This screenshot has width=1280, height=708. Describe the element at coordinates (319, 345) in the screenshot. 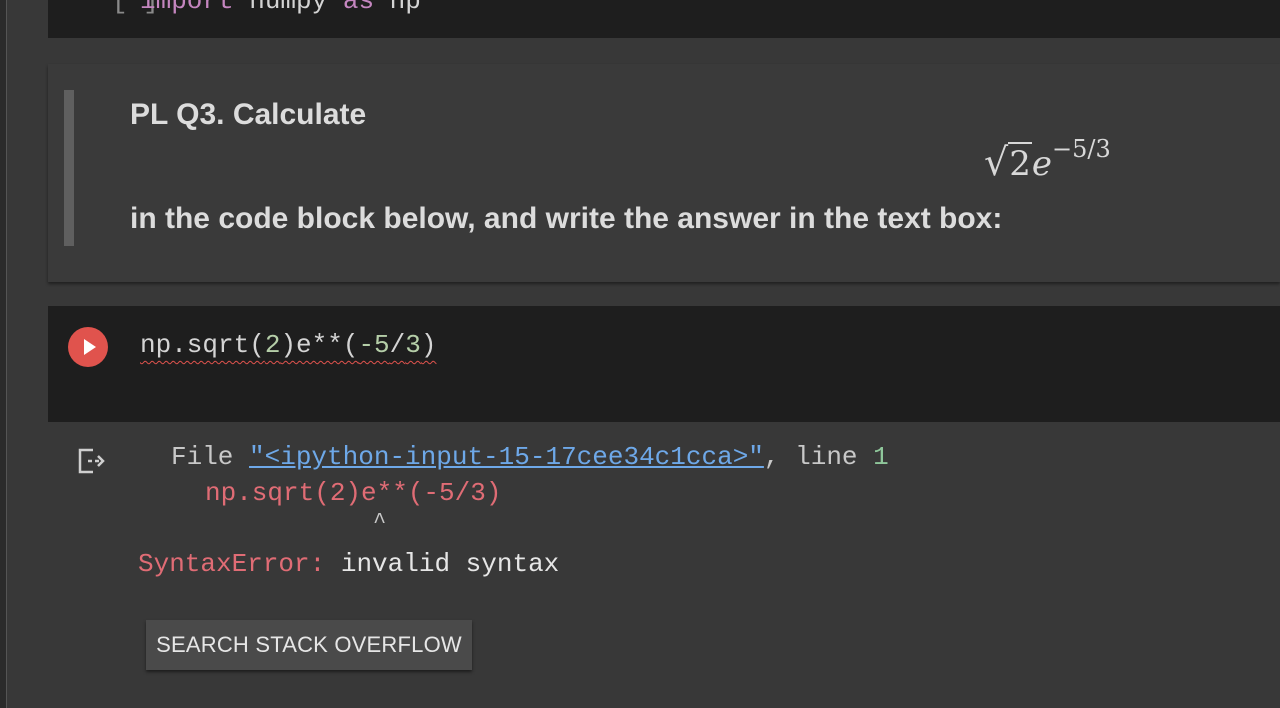

I see `code-token: )e**(` at that location.